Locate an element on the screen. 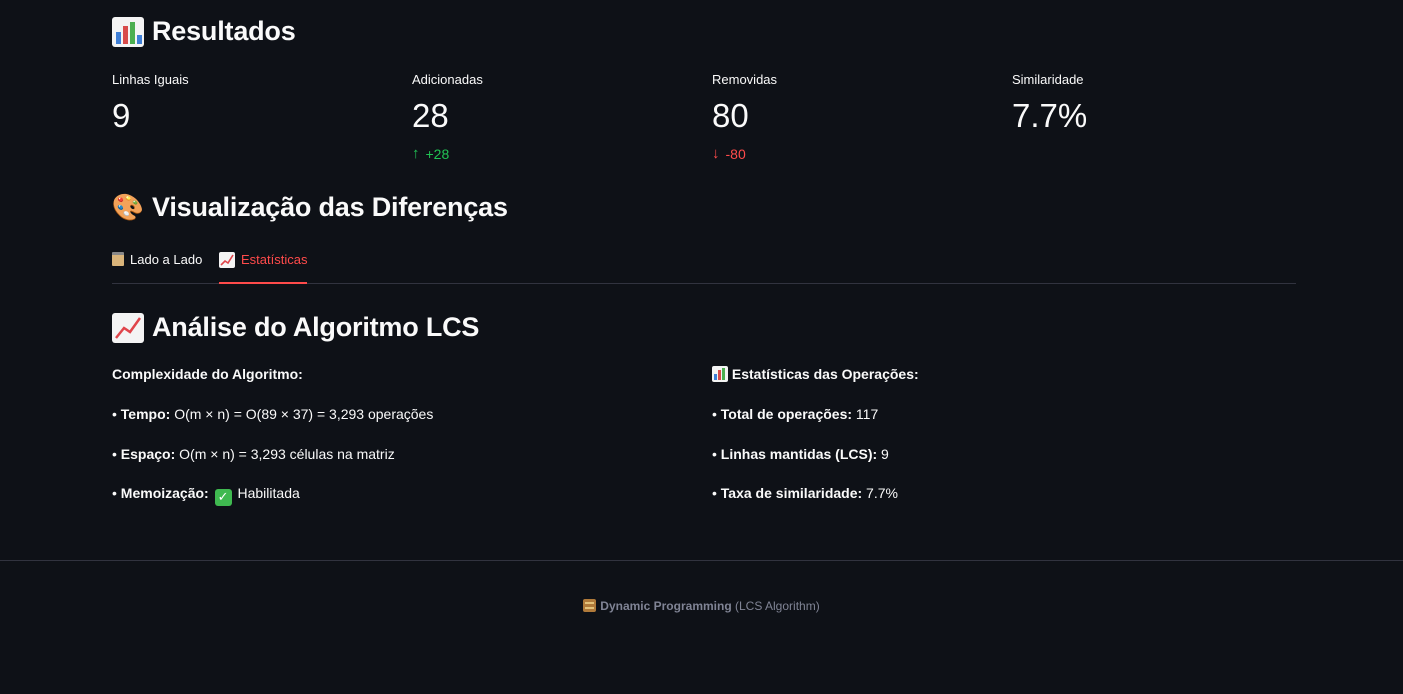  footer-divider is located at coordinates (701, 560).